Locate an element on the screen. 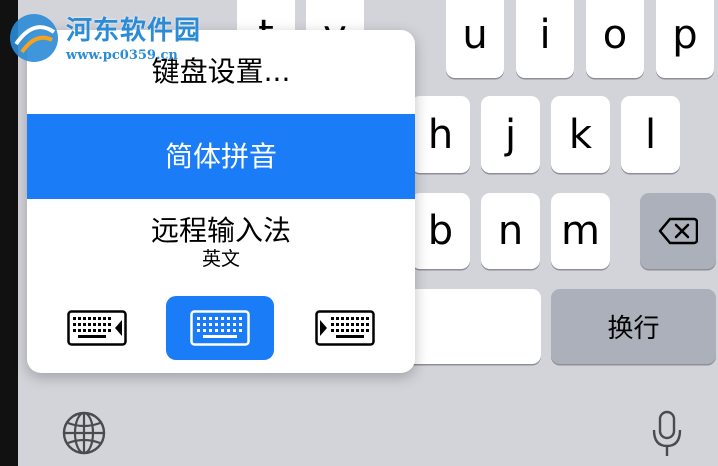  key-label: h is located at coordinates (440, 134).